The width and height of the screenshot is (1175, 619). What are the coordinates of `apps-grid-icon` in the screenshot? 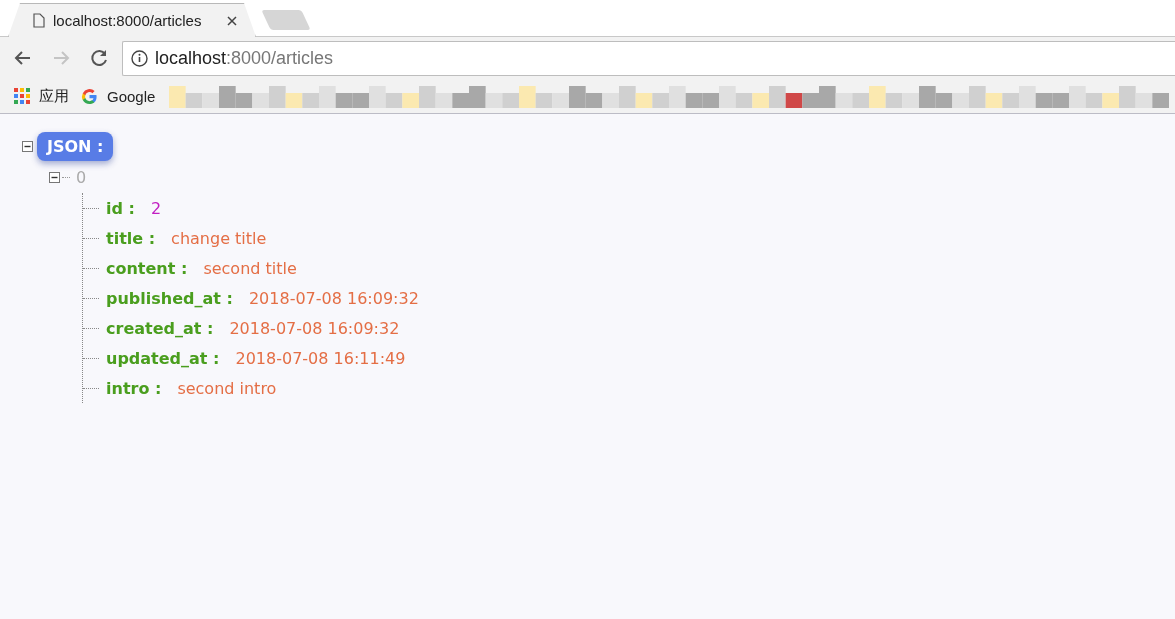 It's located at (22, 96).